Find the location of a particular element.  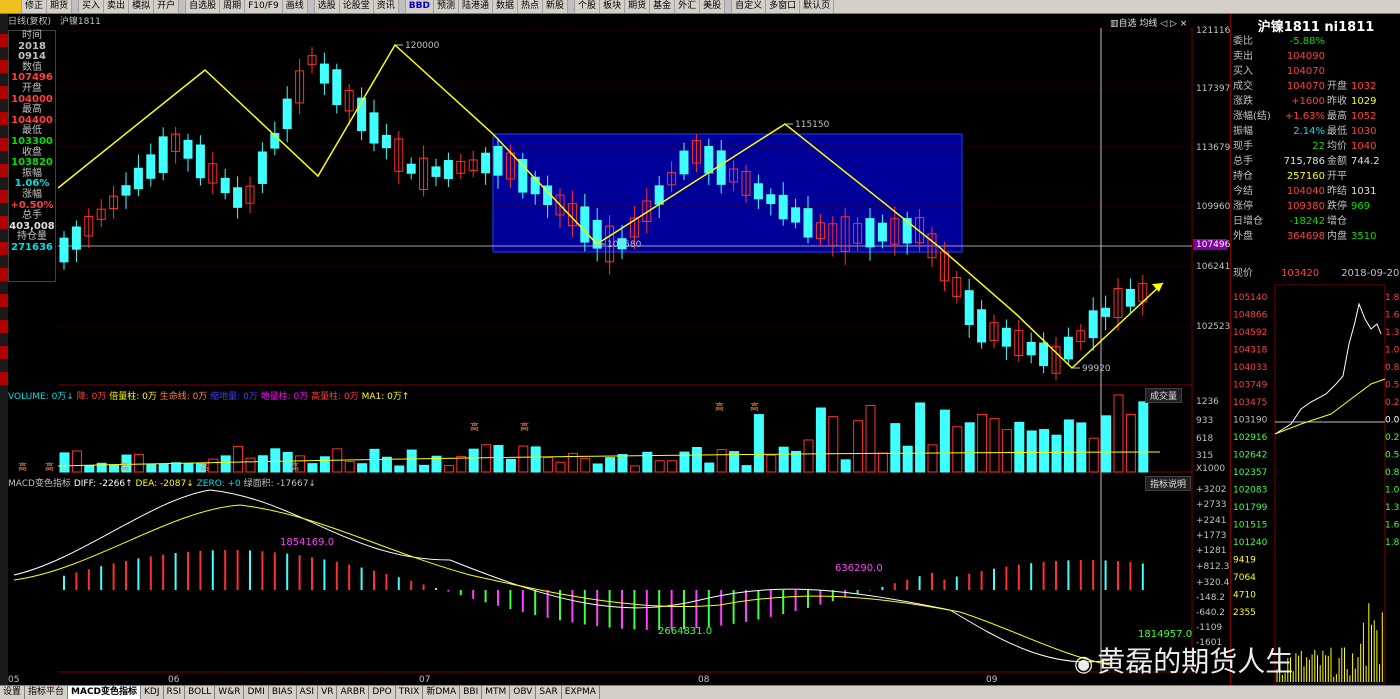

date-axis-label: 09 is located at coordinates (992, 680).